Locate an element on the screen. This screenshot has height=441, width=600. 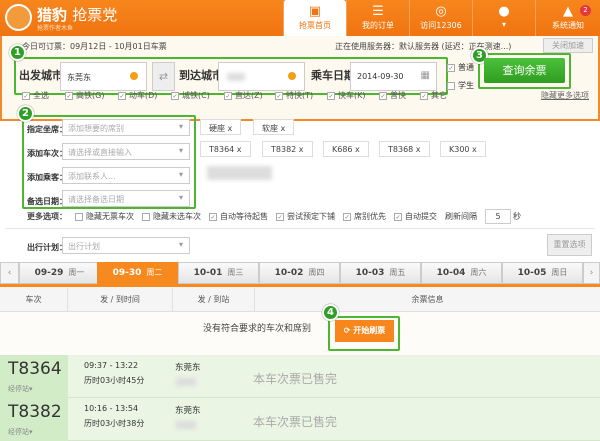
swap-cities-button: ⇄ is located at coordinates (163, 76).